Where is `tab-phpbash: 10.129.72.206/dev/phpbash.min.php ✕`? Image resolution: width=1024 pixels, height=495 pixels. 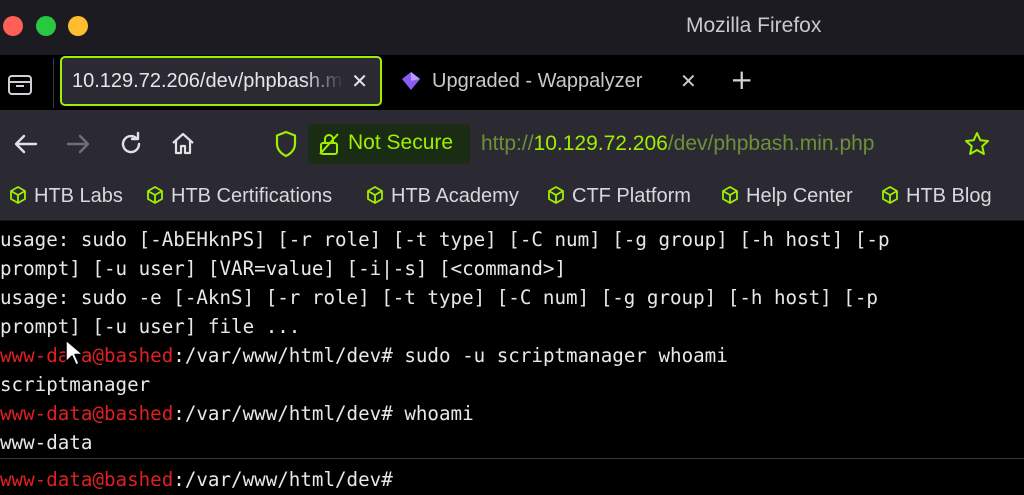
tab-phpbash: 10.129.72.206/dev/phpbash.min.php ✕ is located at coordinates (221, 81).